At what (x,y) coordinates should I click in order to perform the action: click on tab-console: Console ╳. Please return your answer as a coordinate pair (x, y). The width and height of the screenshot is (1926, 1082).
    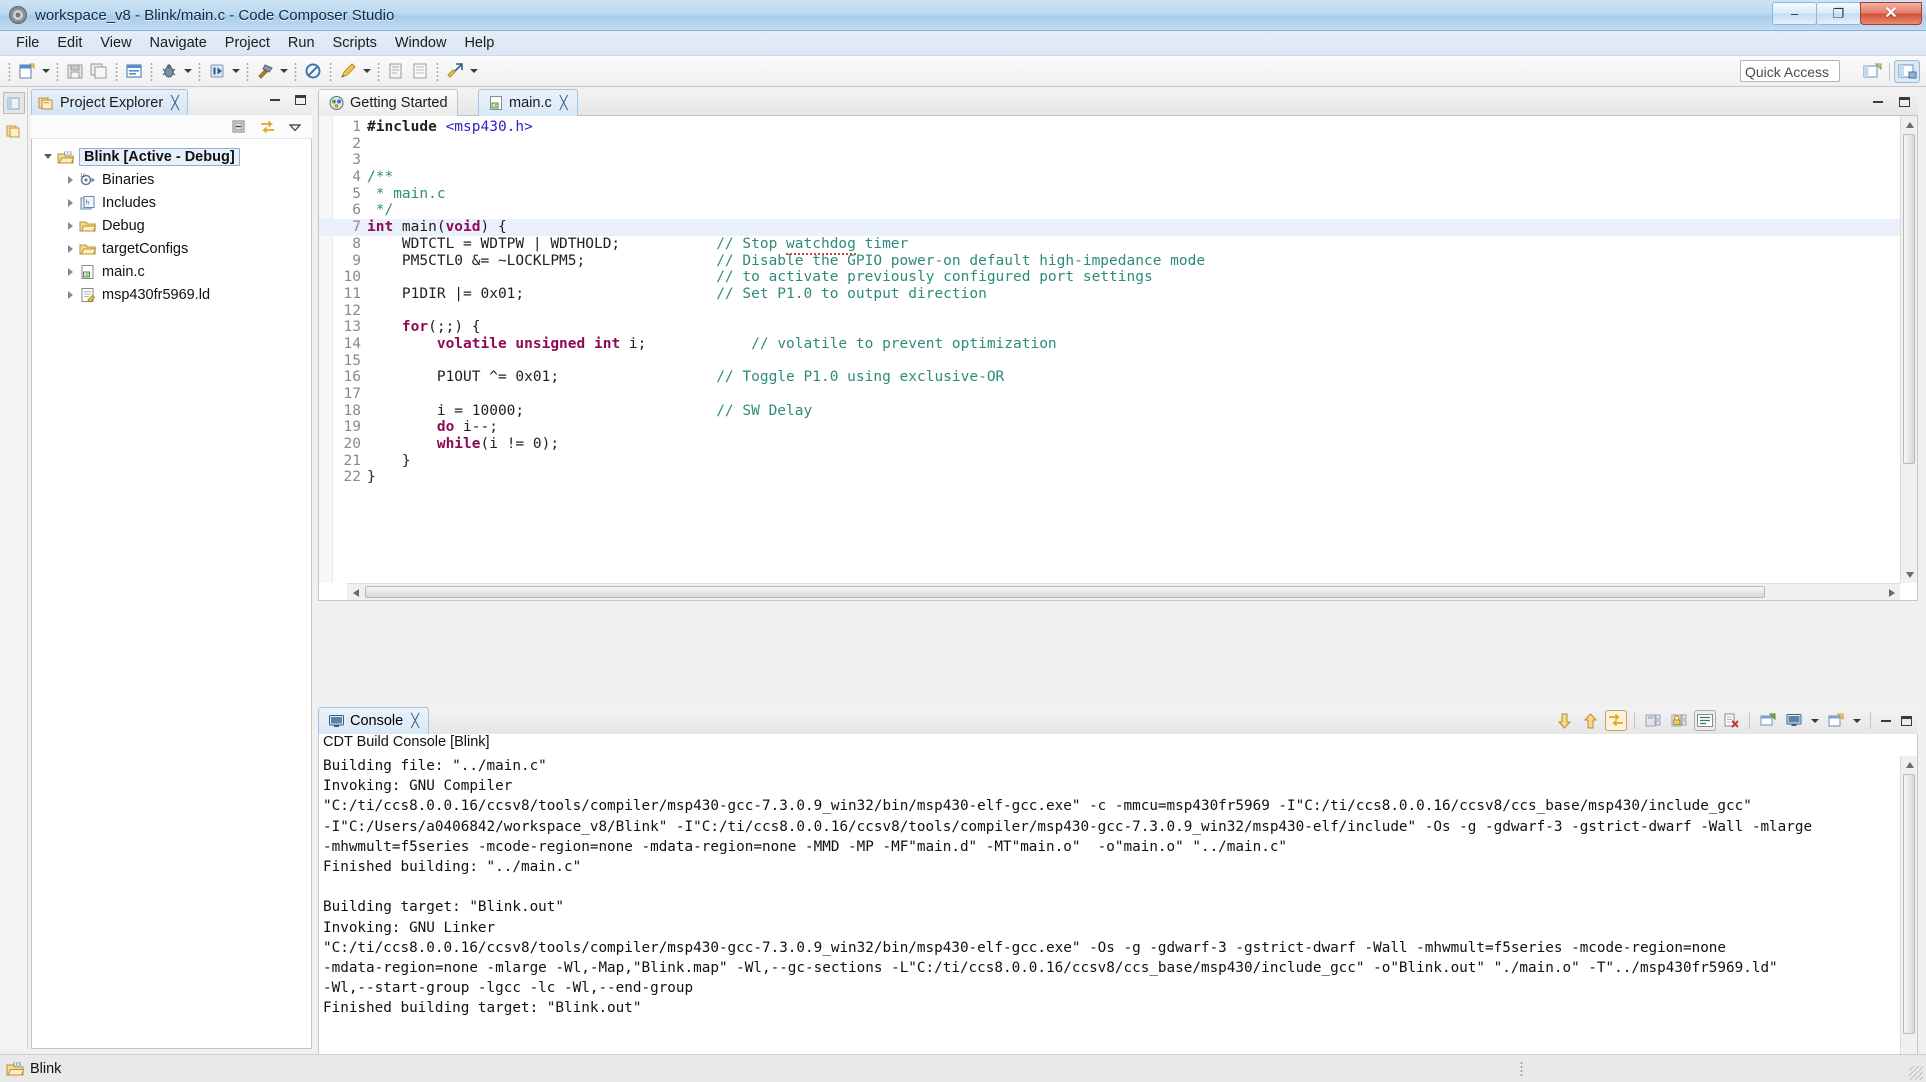
    Looking at the image, I should click on (374, 720).